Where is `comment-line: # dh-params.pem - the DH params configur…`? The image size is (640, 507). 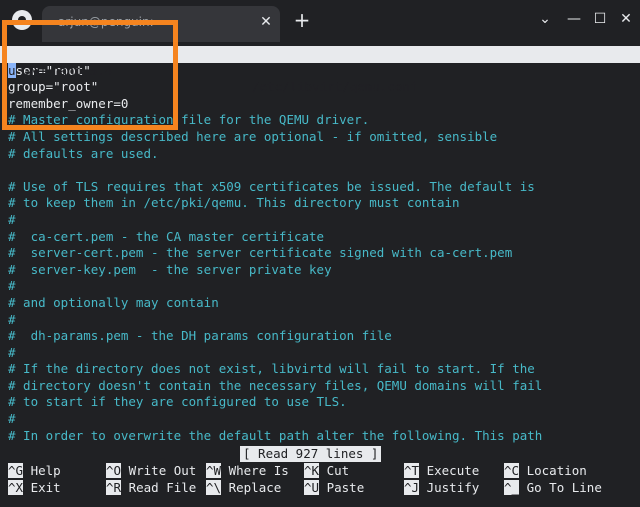 comment-line: # dh-params.pem - the DH params configur… is located at coordinates (200, 336).